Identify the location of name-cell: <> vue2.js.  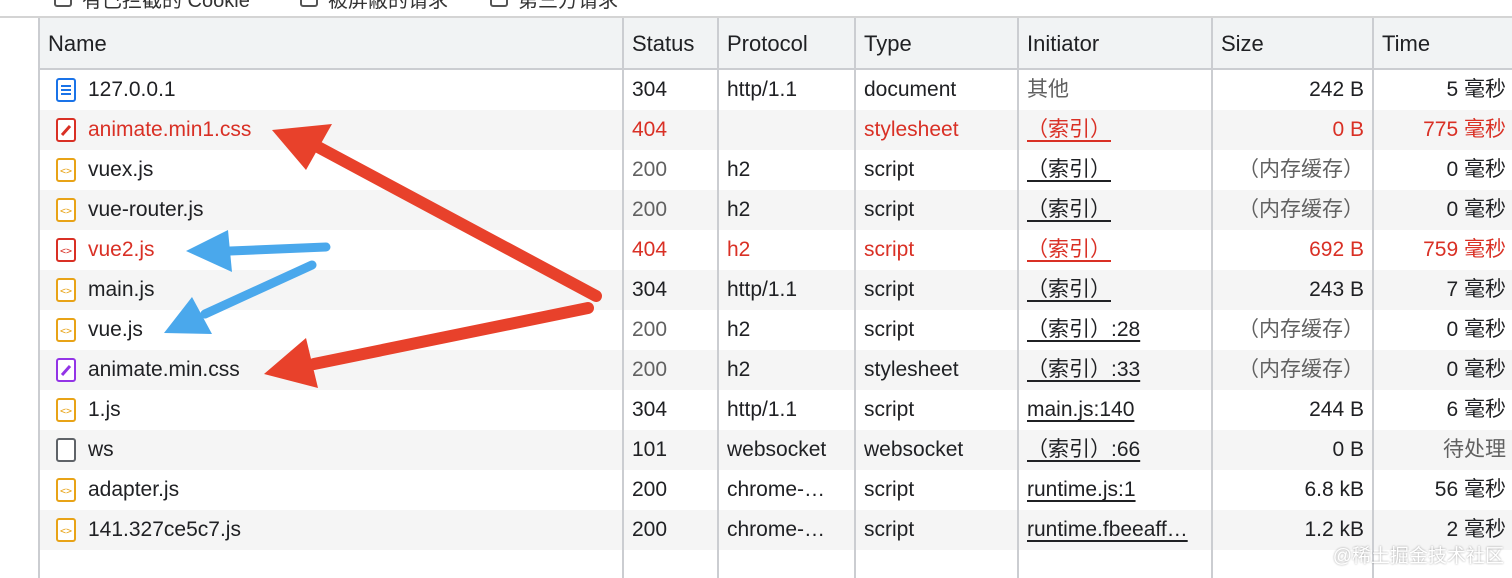
(335, 250).